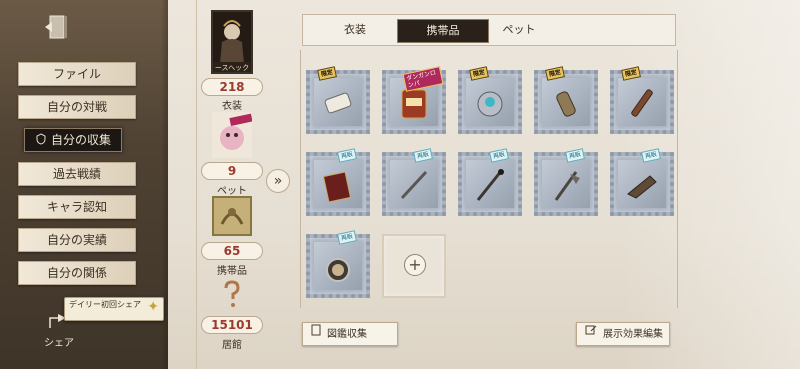 This screenshot has width=800, height=369. I want to click on sidebar-item-my-matches: 自分の対戦, so click(77, 107).